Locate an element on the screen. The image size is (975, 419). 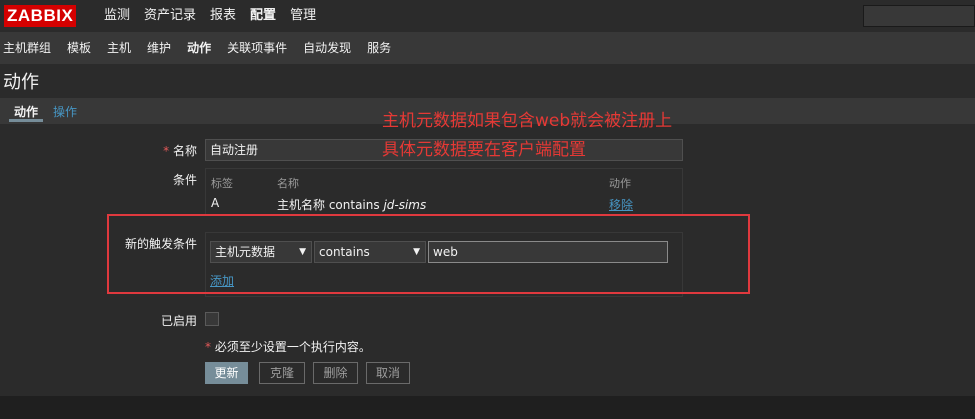
zabbix-logo: ZABBIX is located at coordinates (40, 16).